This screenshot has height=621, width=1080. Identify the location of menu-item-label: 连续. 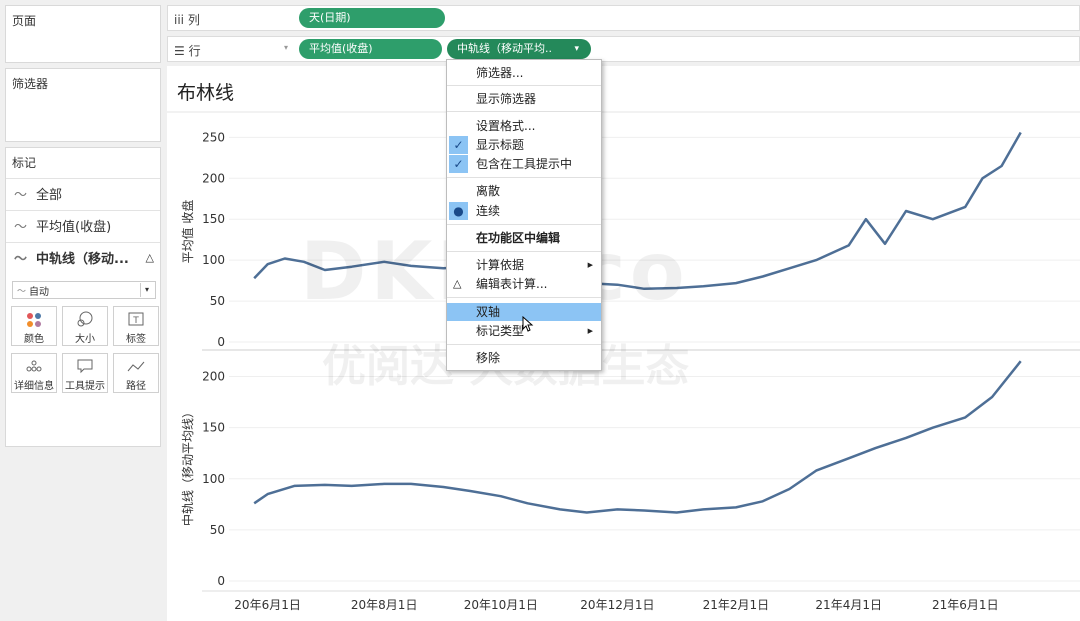
(488, 211).